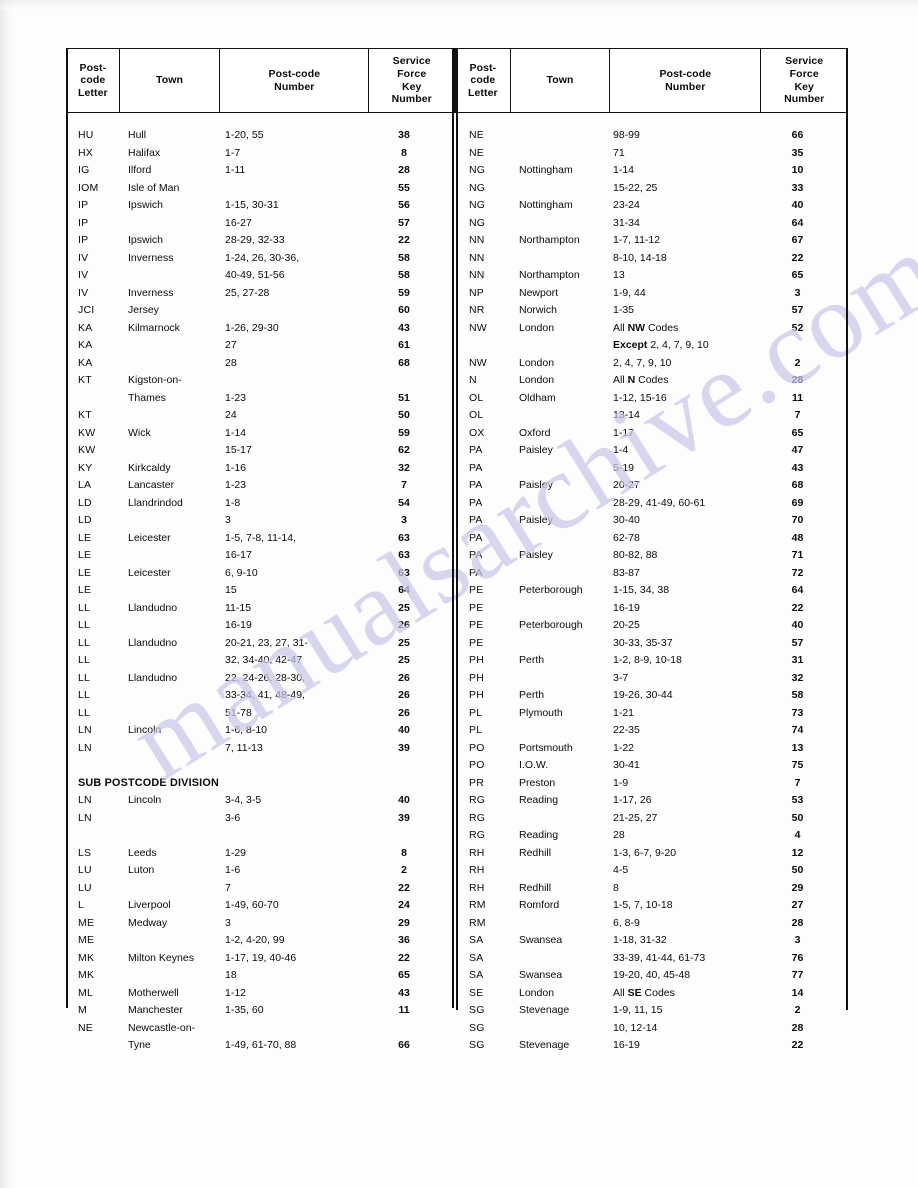  I want to click on cell-postcode-letter: NG, so click(477, 170).